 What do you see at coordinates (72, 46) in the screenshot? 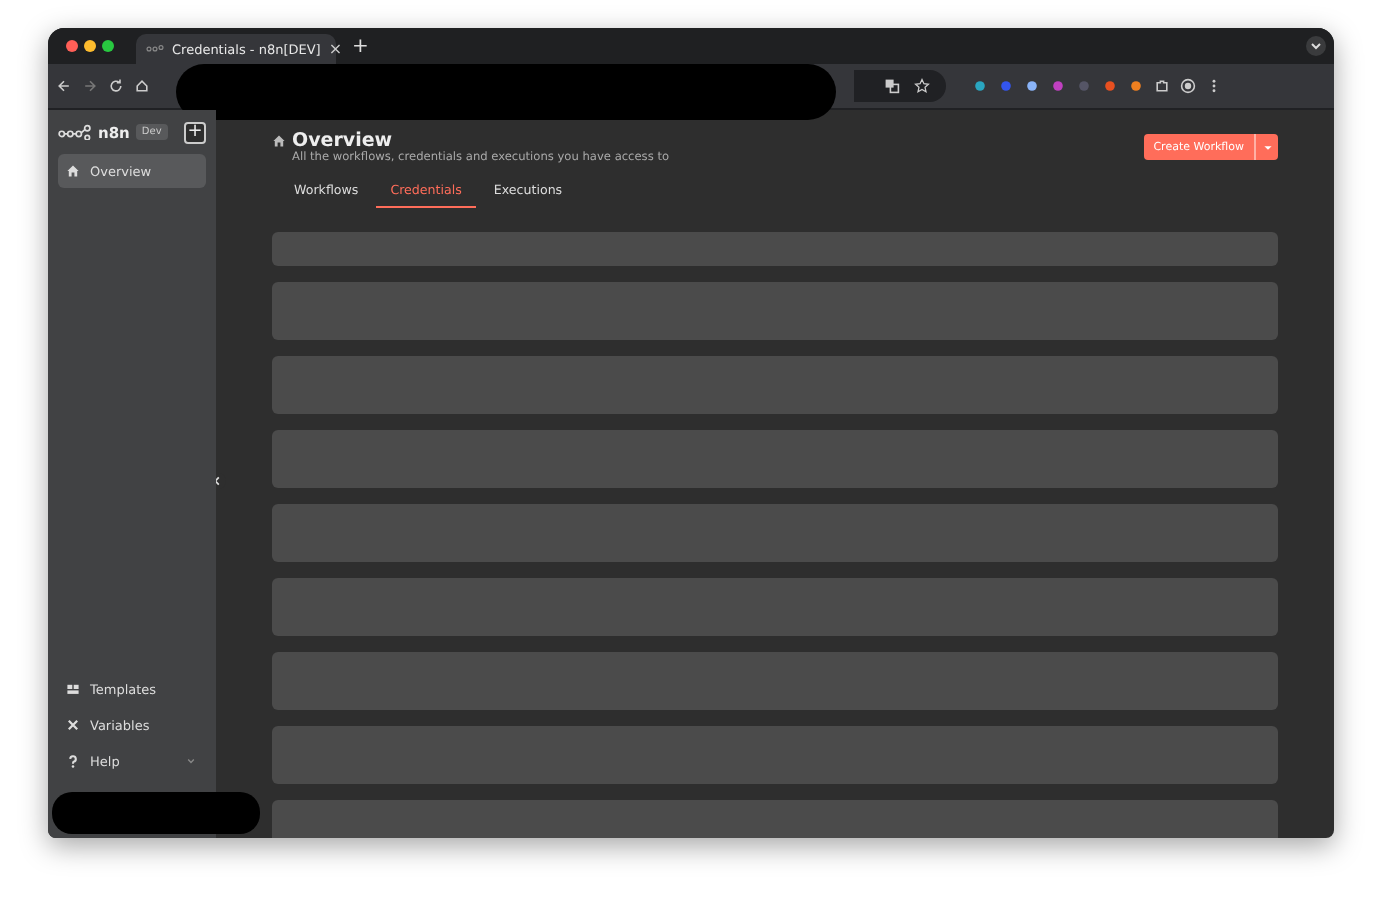
I see `close-window-button` at bounding box center [72, 46].